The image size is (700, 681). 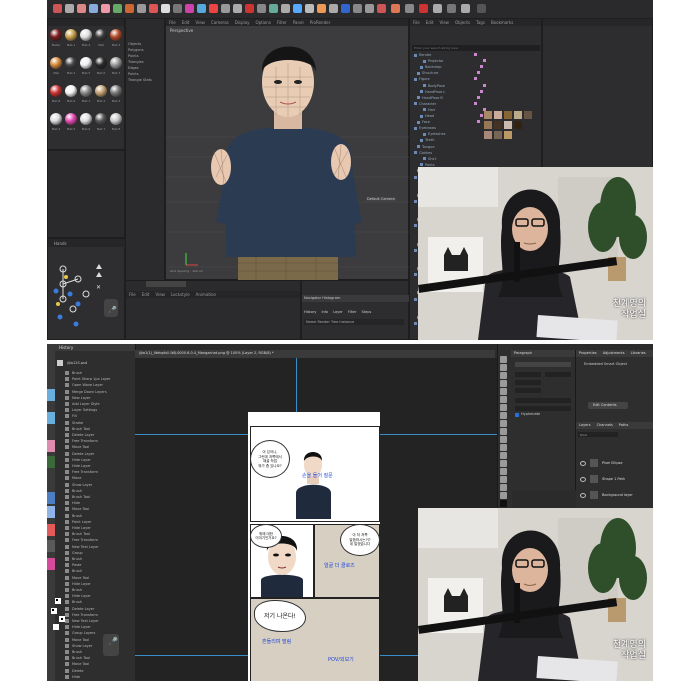 I want to click on timeline-bar, so click(x=166, y=284).